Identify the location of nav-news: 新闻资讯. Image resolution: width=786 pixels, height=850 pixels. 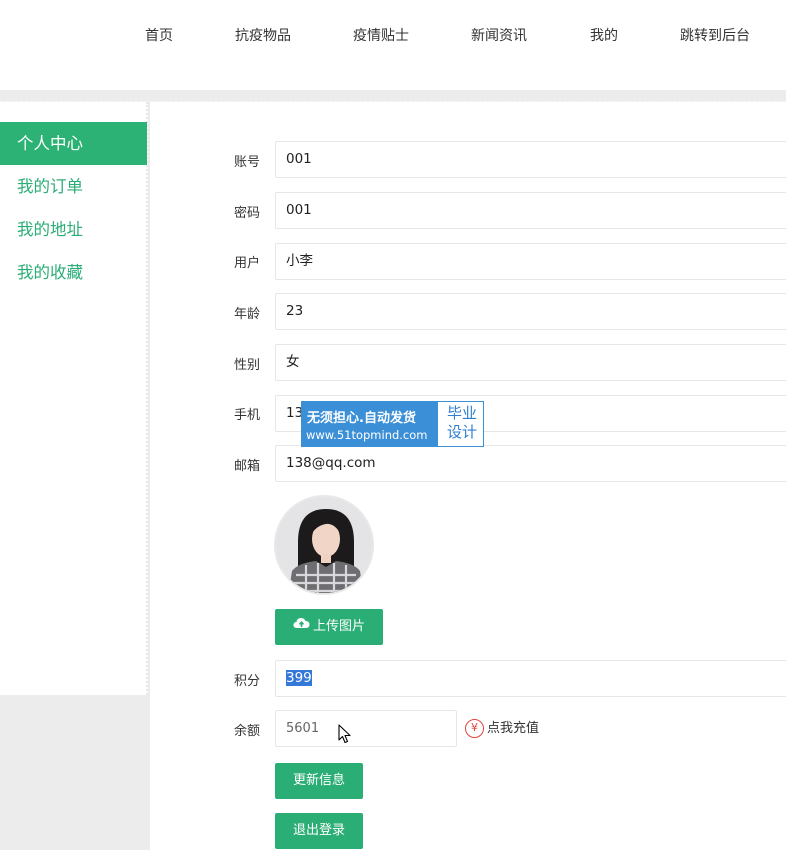
(499, 35).